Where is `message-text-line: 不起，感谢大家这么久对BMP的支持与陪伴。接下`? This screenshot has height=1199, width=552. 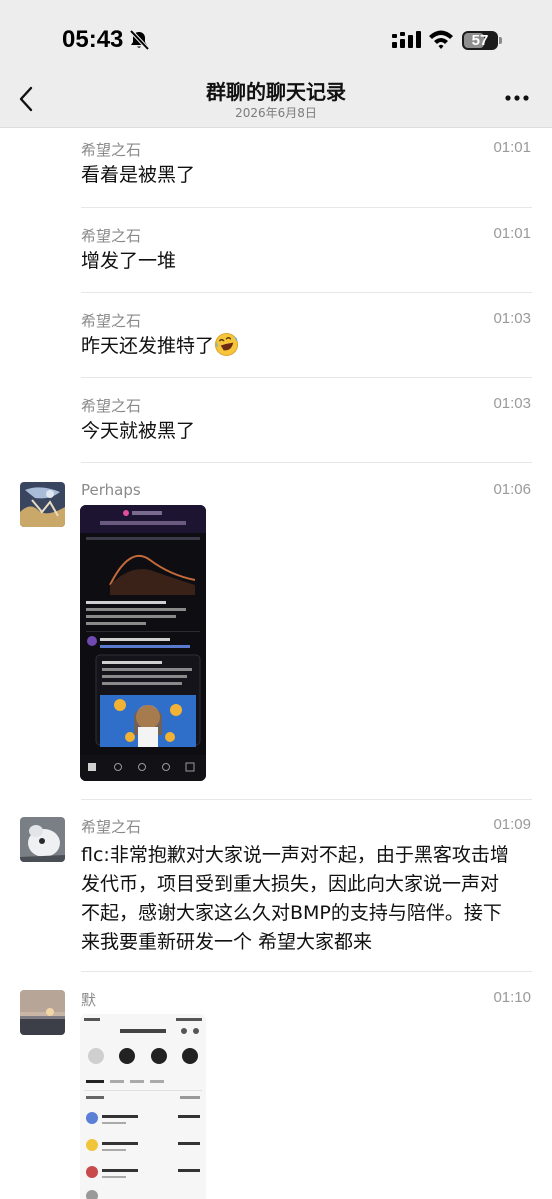 message-text-line: 不起，感谢大家这么久对BMP的支持与陪伴。接下 is located at coordinates (291, 913).